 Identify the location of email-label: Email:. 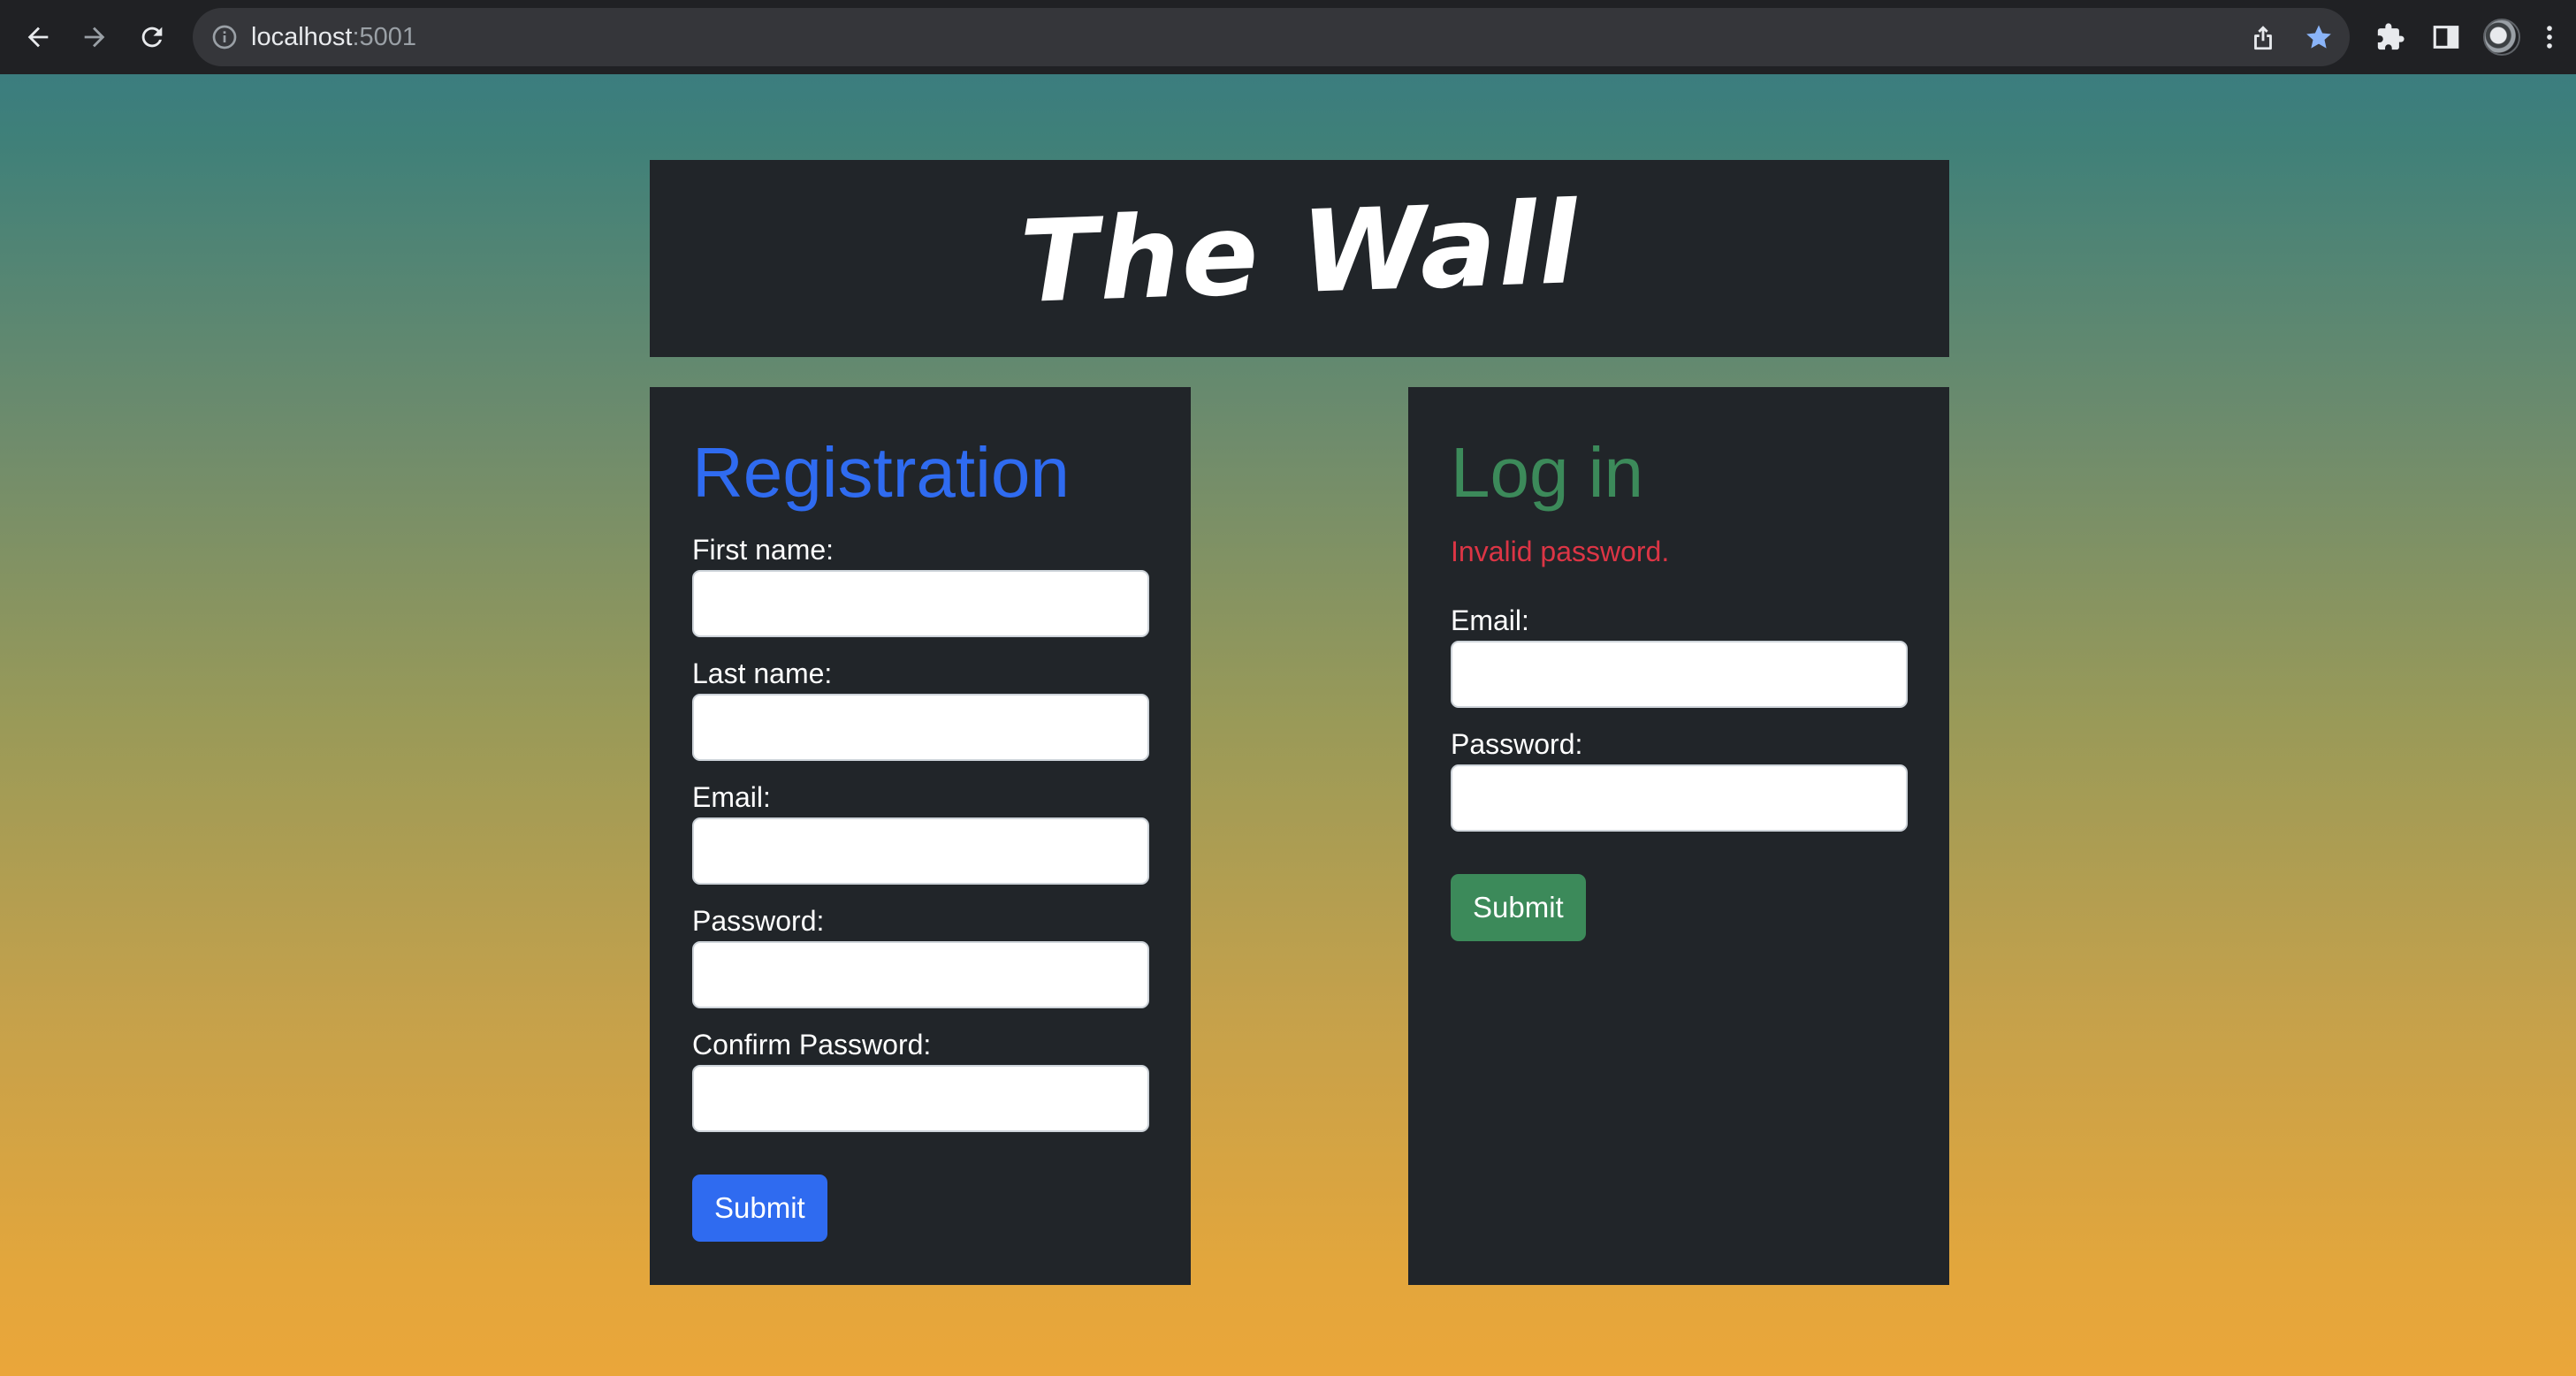
(731, 797).